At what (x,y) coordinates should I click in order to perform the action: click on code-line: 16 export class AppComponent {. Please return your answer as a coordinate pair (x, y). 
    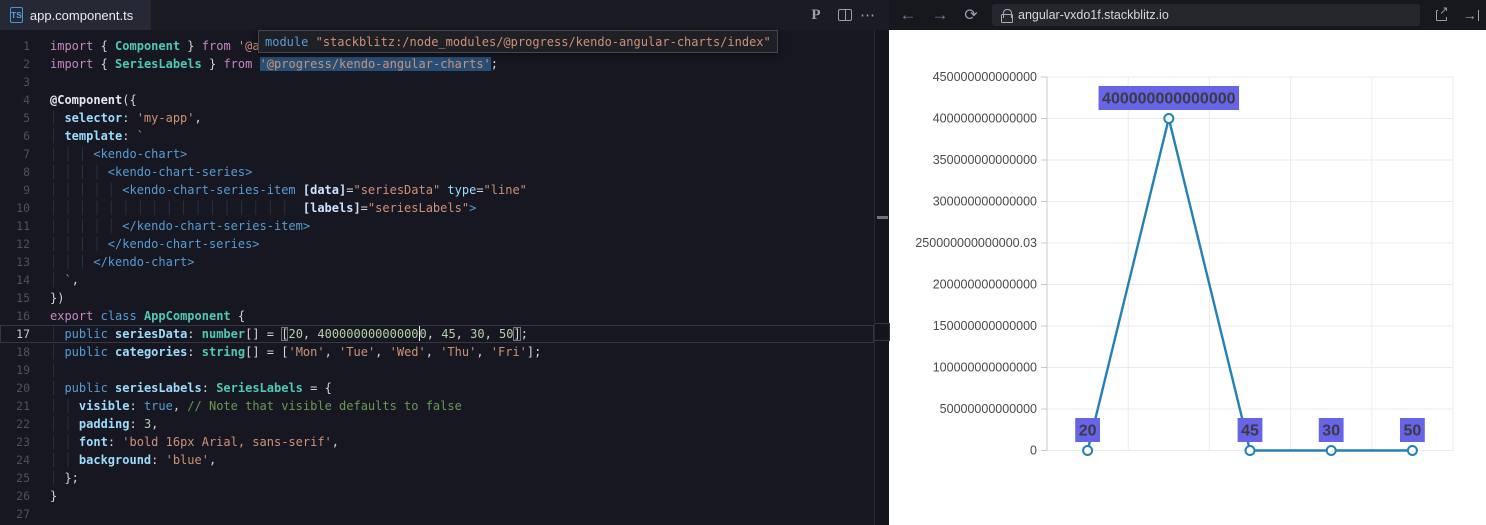
    Looking at the image, I should click on (437, 316).